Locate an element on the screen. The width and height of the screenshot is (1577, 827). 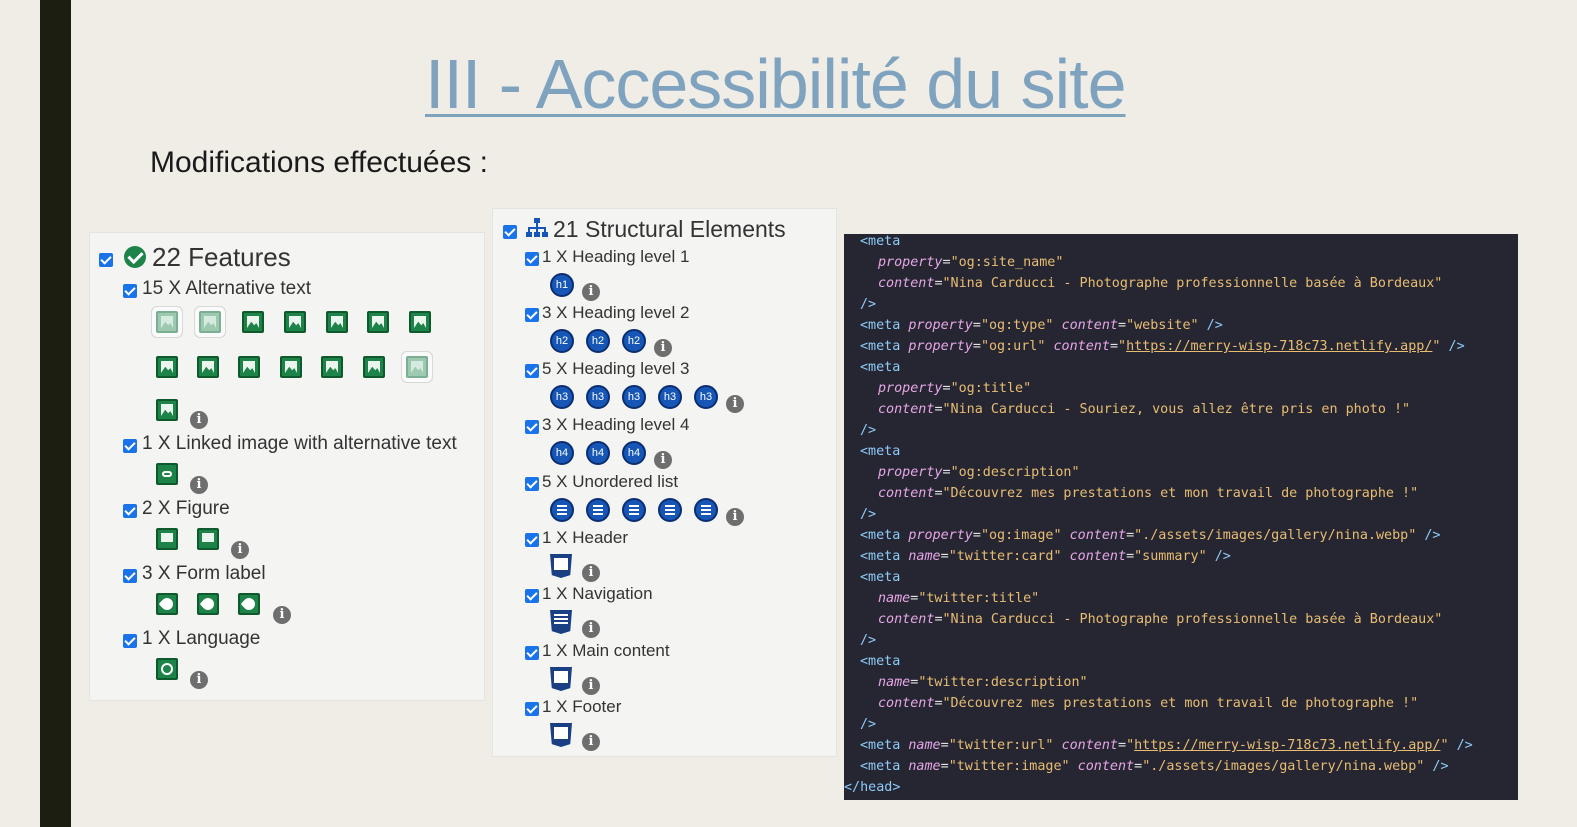
heading4-checkbox is located at coordinates (532, 427).